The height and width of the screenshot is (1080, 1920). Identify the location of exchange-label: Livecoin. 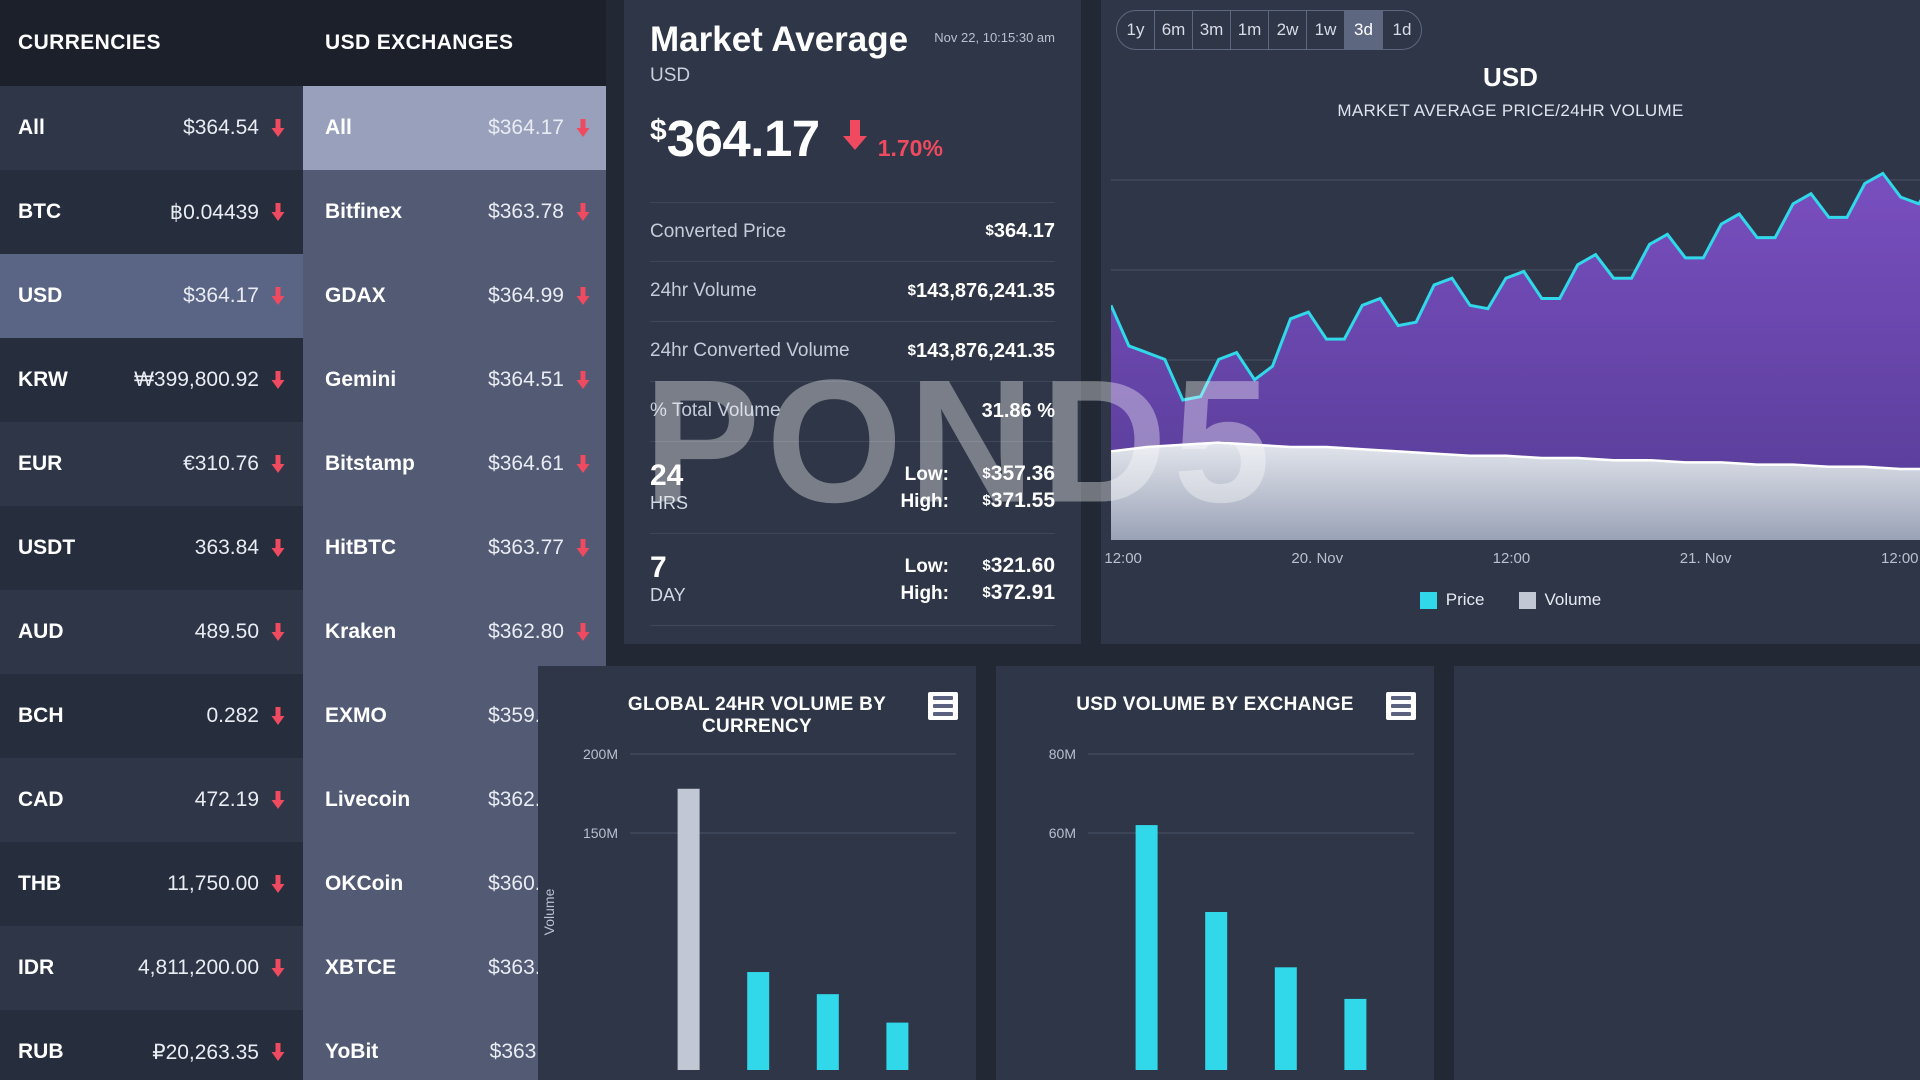
(368, 799).